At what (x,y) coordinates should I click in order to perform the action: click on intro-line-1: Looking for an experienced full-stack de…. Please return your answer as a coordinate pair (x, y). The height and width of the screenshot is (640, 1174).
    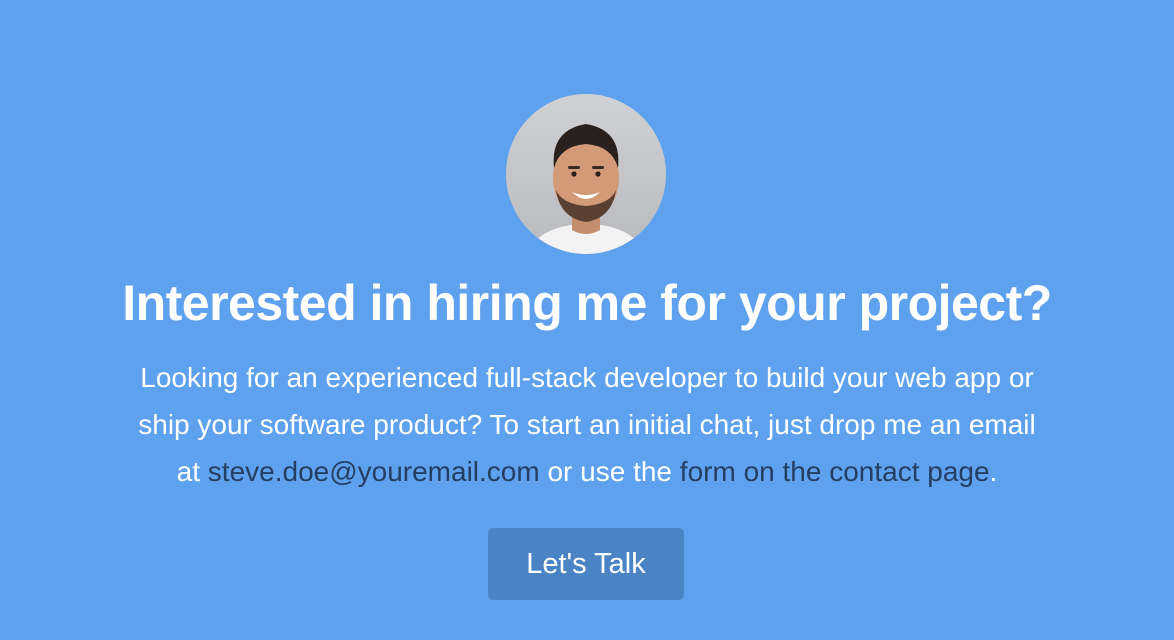
    Looking at the image, I should click on (587, 377).